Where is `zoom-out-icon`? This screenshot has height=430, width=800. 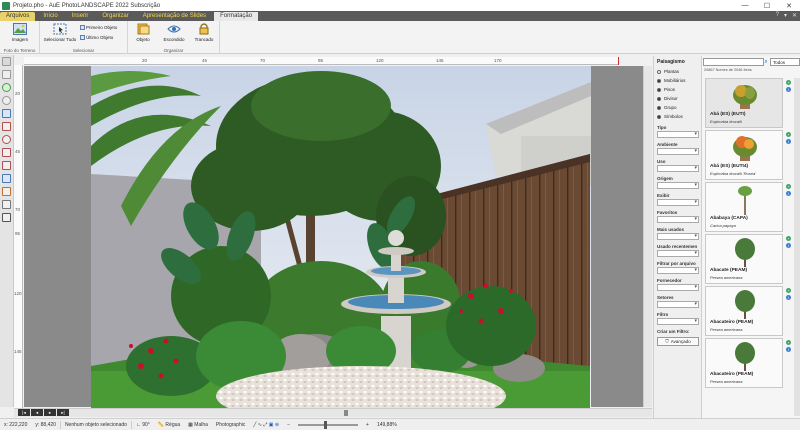
zoom-out-icon is located at coordinates (6, 100).